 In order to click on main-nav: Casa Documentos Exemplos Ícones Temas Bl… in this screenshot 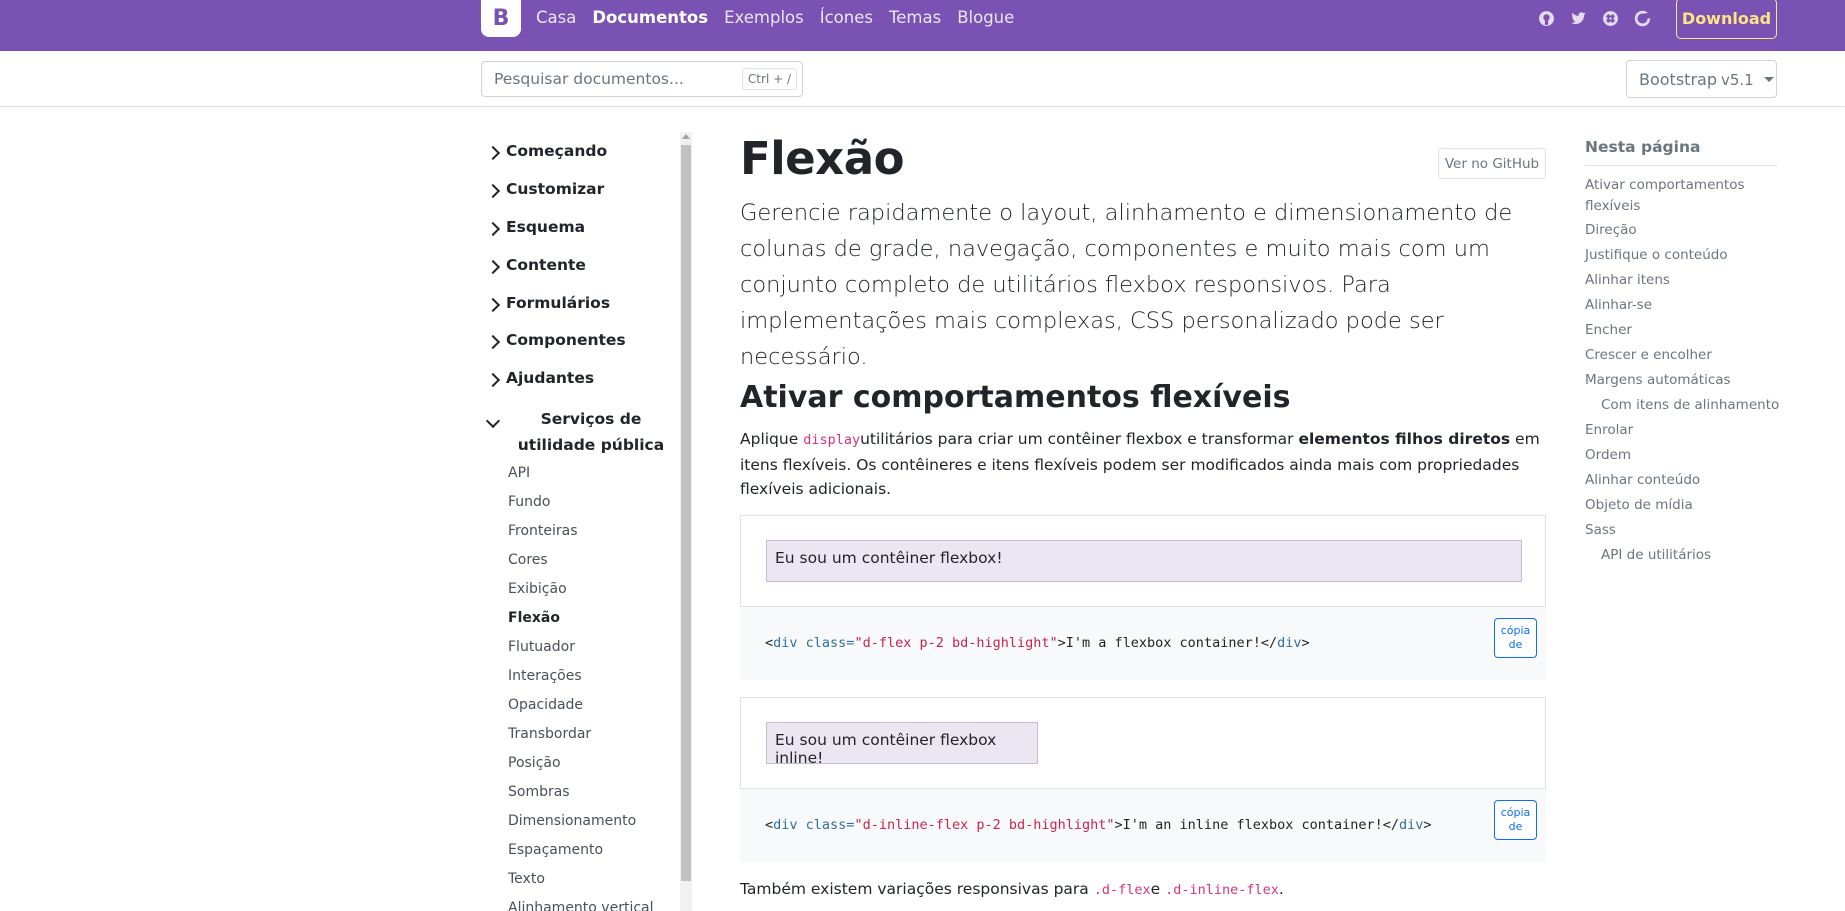, I will do `click(783, 17)`.